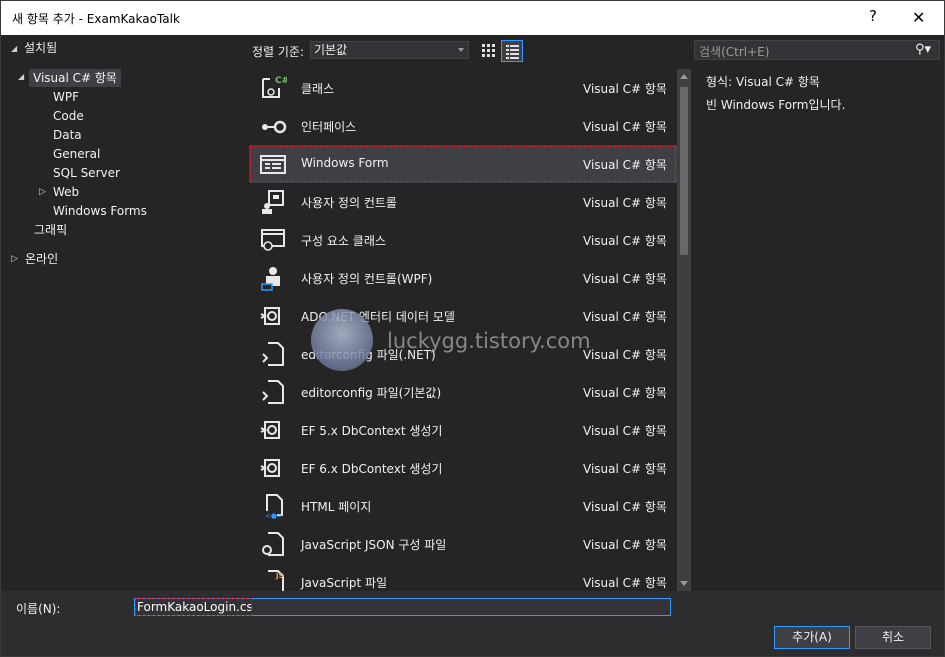 This screenshot has width=945, height=657. Describe the element at coordinates (273, 354) in the screenshot. I see `editorconfig-icon` at that location.